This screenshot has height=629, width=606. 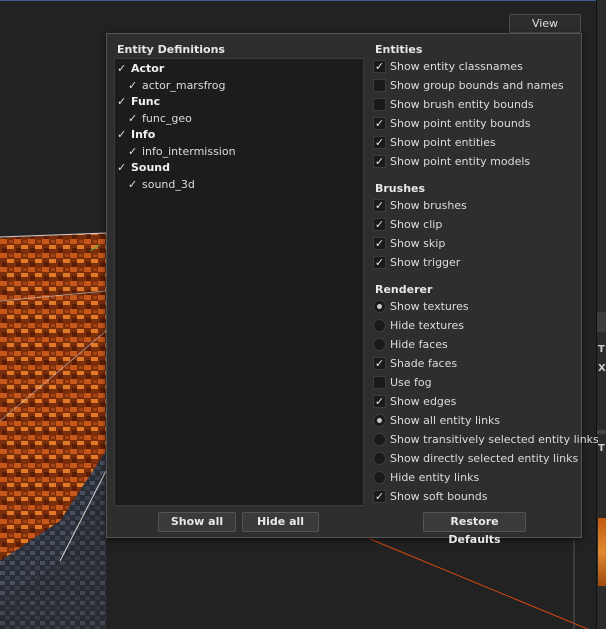 What do you see at coordinates (435, 477) in the screenshot?
I see `option-label: Hide entity links` at bounding box center [435, 477].